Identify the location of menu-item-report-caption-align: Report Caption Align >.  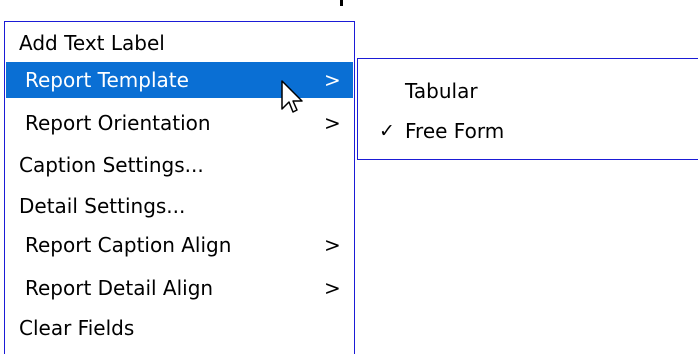
(179, 245).